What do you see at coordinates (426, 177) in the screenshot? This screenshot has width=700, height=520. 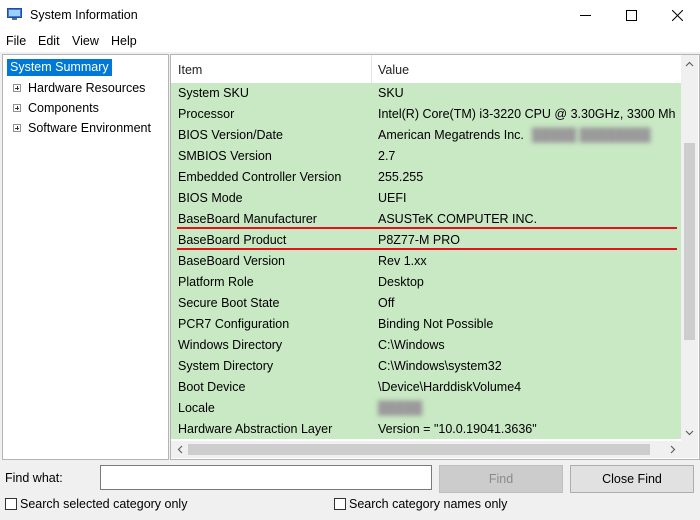 I see `table-row: Embedded Controller Version 255.255` at bounding box center [426, 177].